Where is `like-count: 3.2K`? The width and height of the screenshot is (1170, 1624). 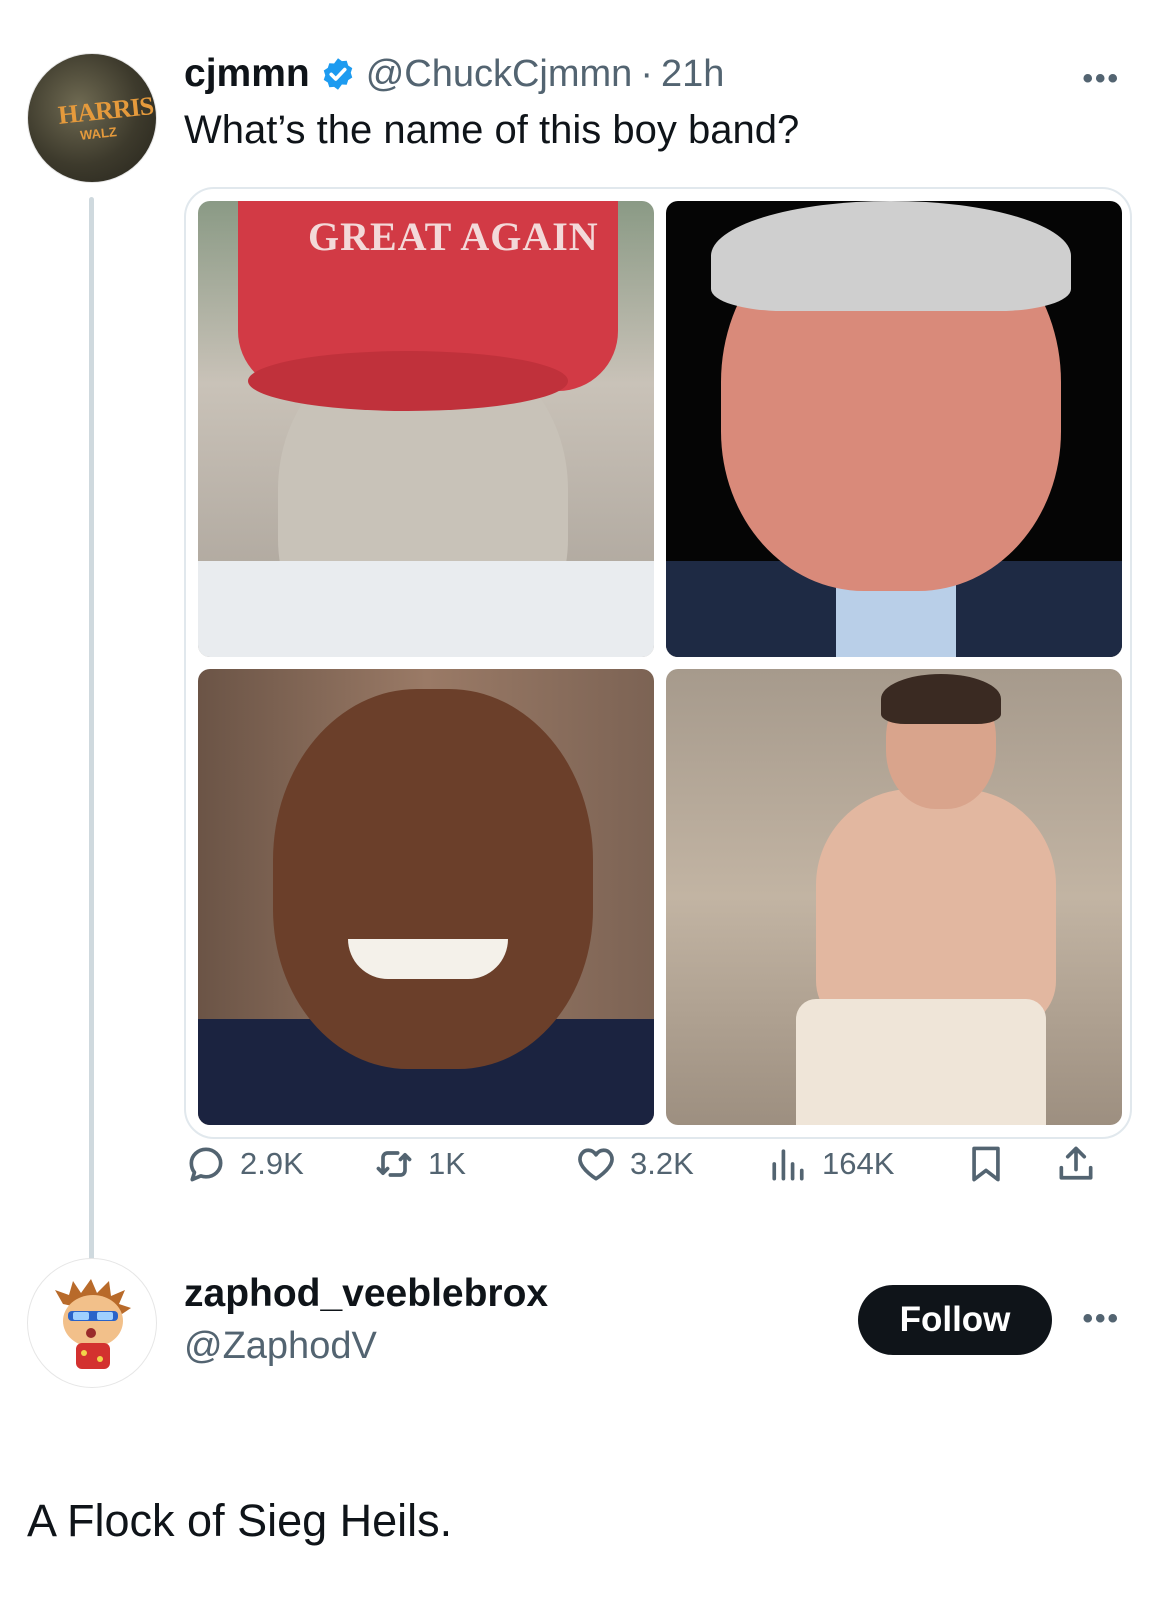 like-count: 3.2K is located at coordinates (662, 1163).